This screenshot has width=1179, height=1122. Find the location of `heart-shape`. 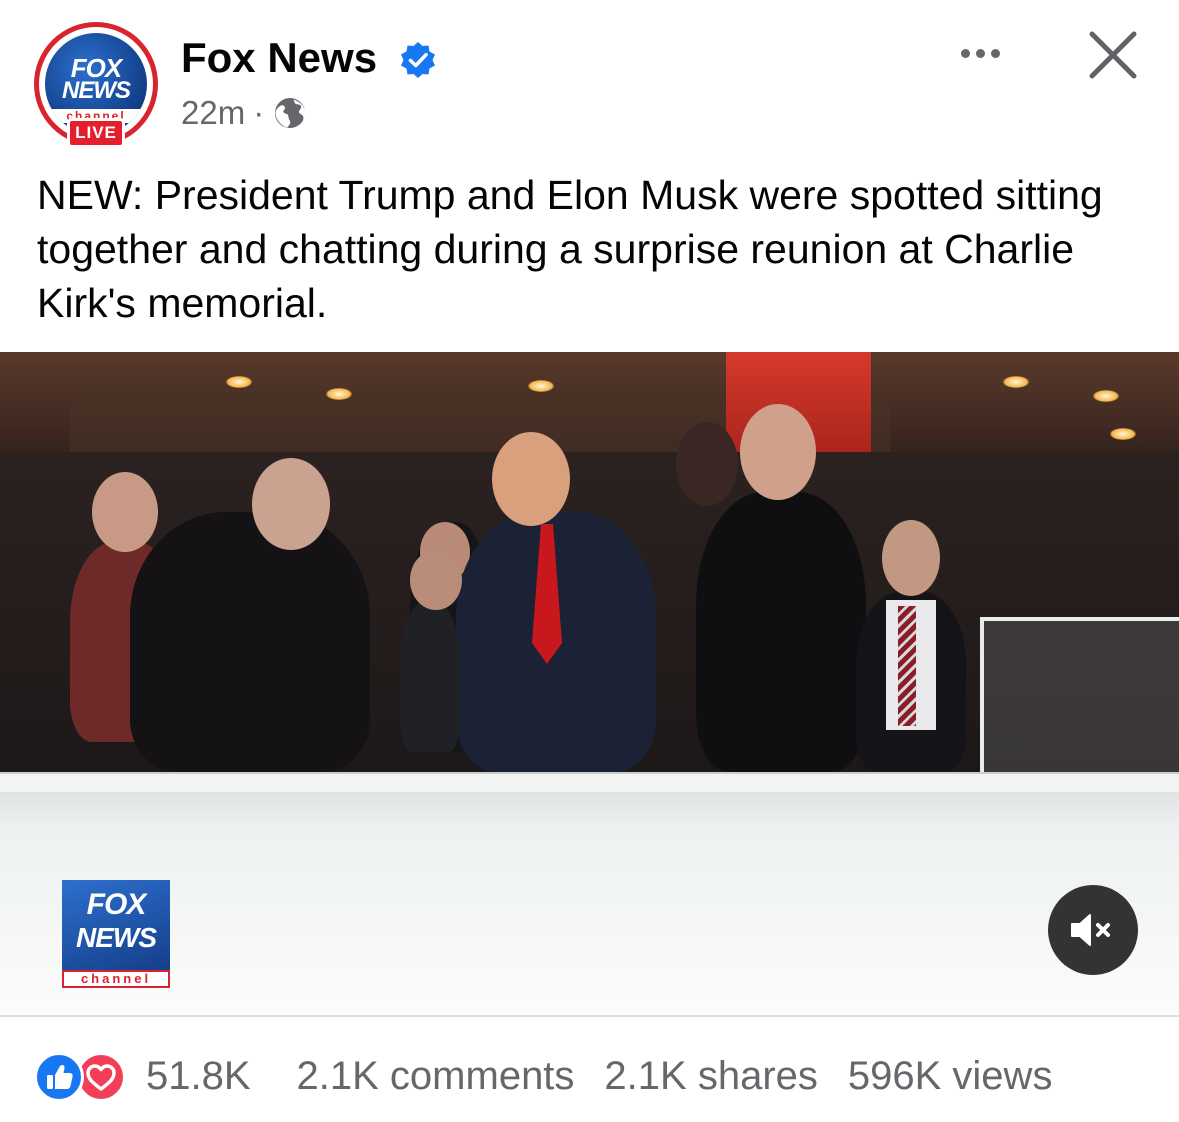

heart-shape is located at coordinates (101, 1077).